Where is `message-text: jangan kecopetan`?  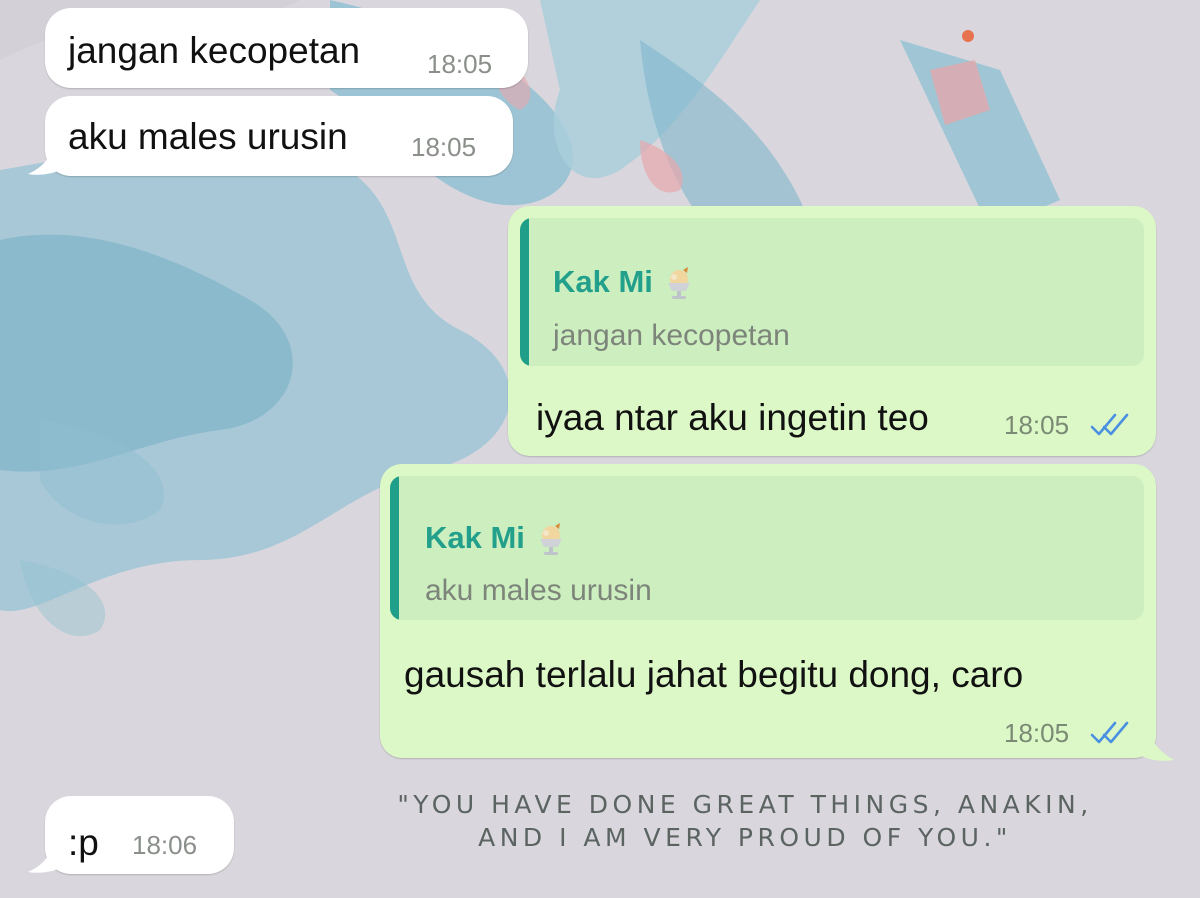 message-text: jangan kecopetan is located at coordinates (214, 50).